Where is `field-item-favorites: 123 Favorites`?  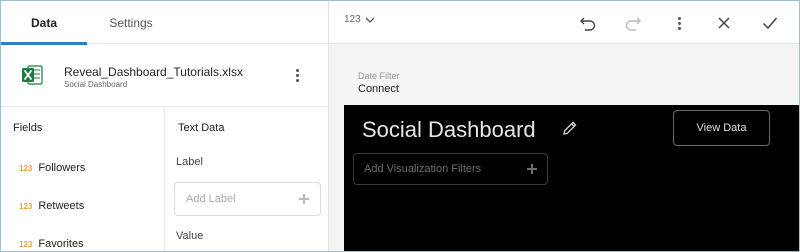
field-item-favorites: 123 Favorites is located at coordinates (51, 242).